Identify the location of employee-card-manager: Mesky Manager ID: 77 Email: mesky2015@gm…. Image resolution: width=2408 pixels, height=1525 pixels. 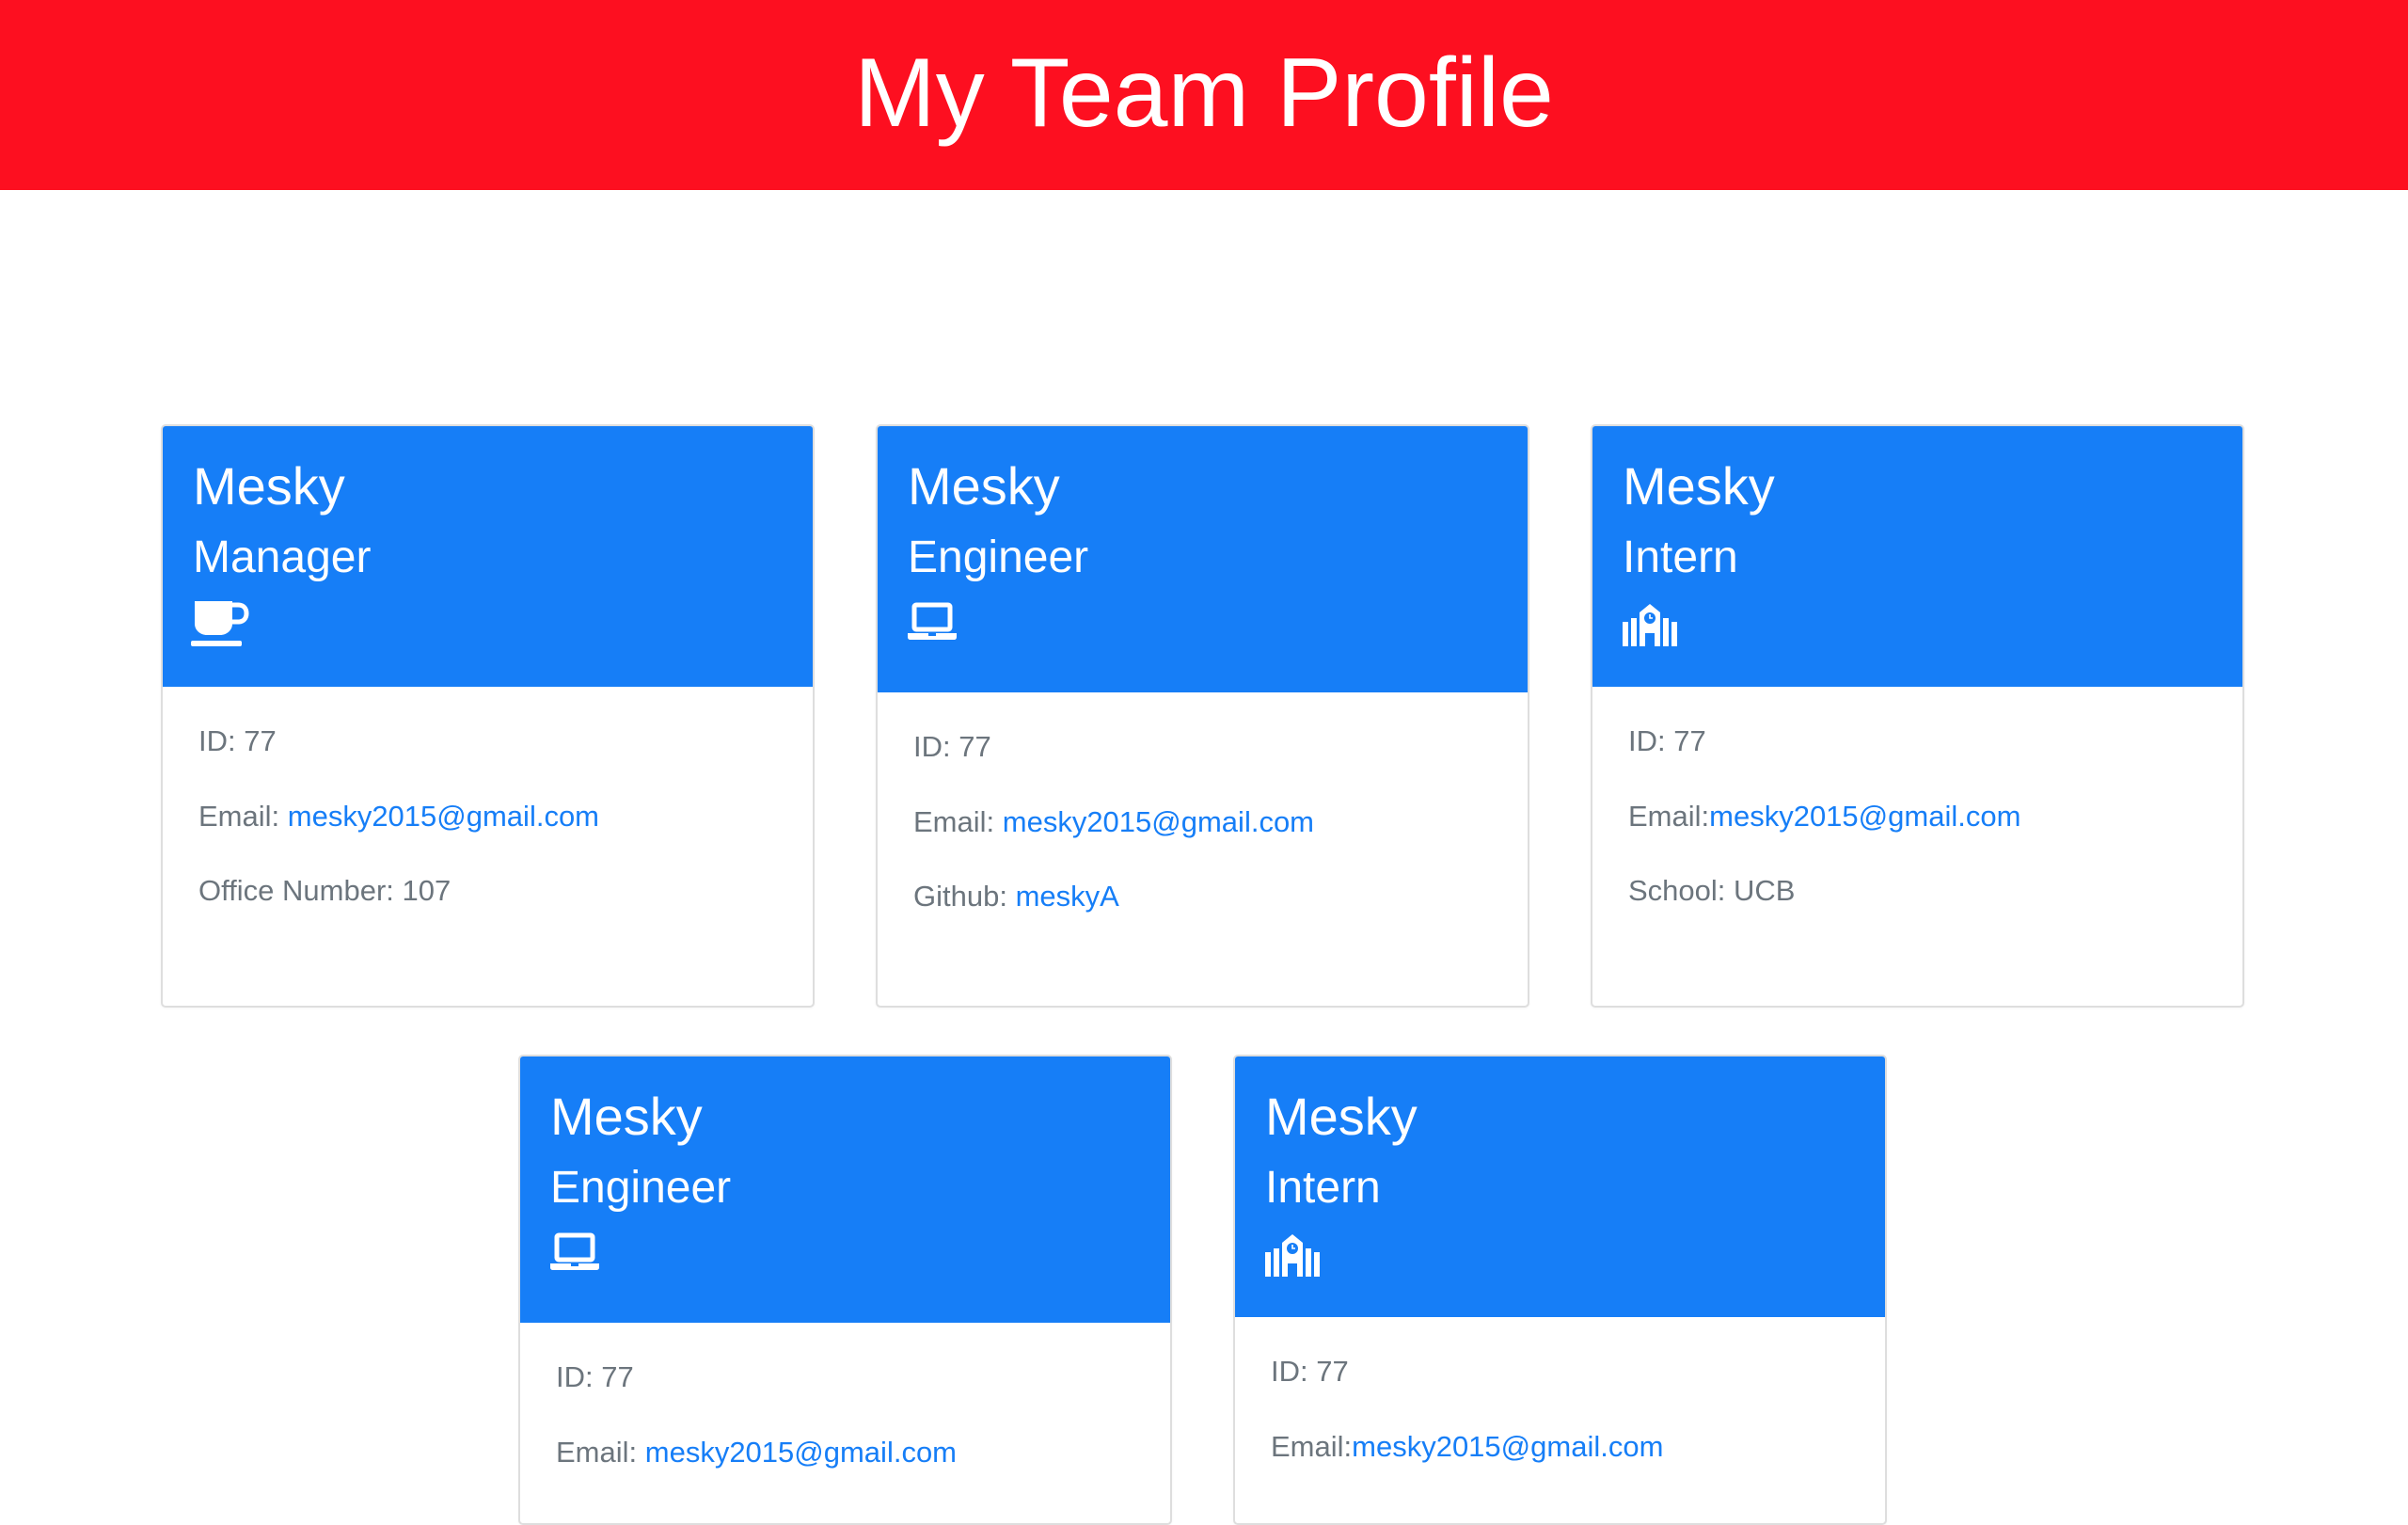
(488, 716).